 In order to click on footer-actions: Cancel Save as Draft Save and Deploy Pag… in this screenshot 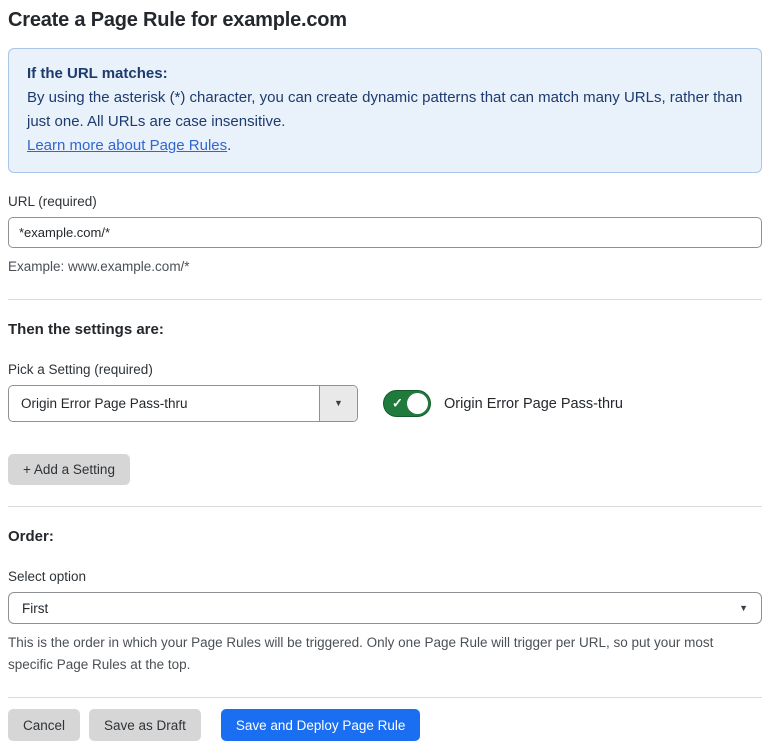, I will do `click(385, 731)`.